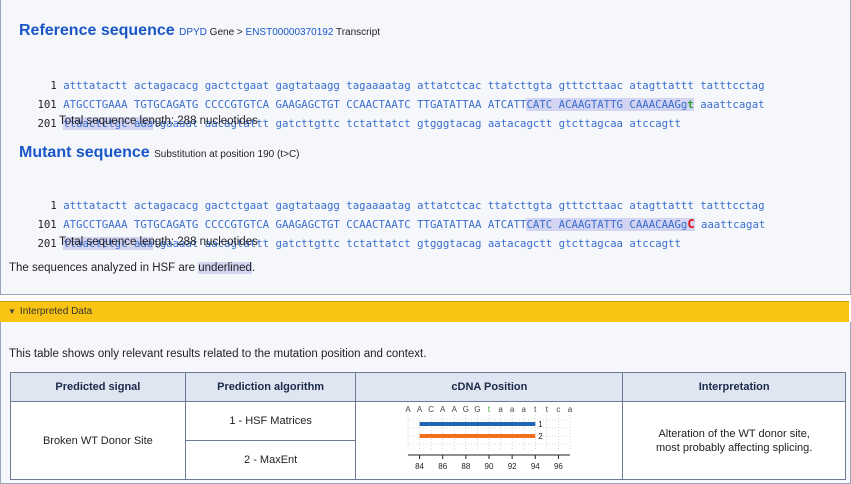 This screenshot has height=484, width=851. I want to click on x-tick-label: 92, so click(512, 466).